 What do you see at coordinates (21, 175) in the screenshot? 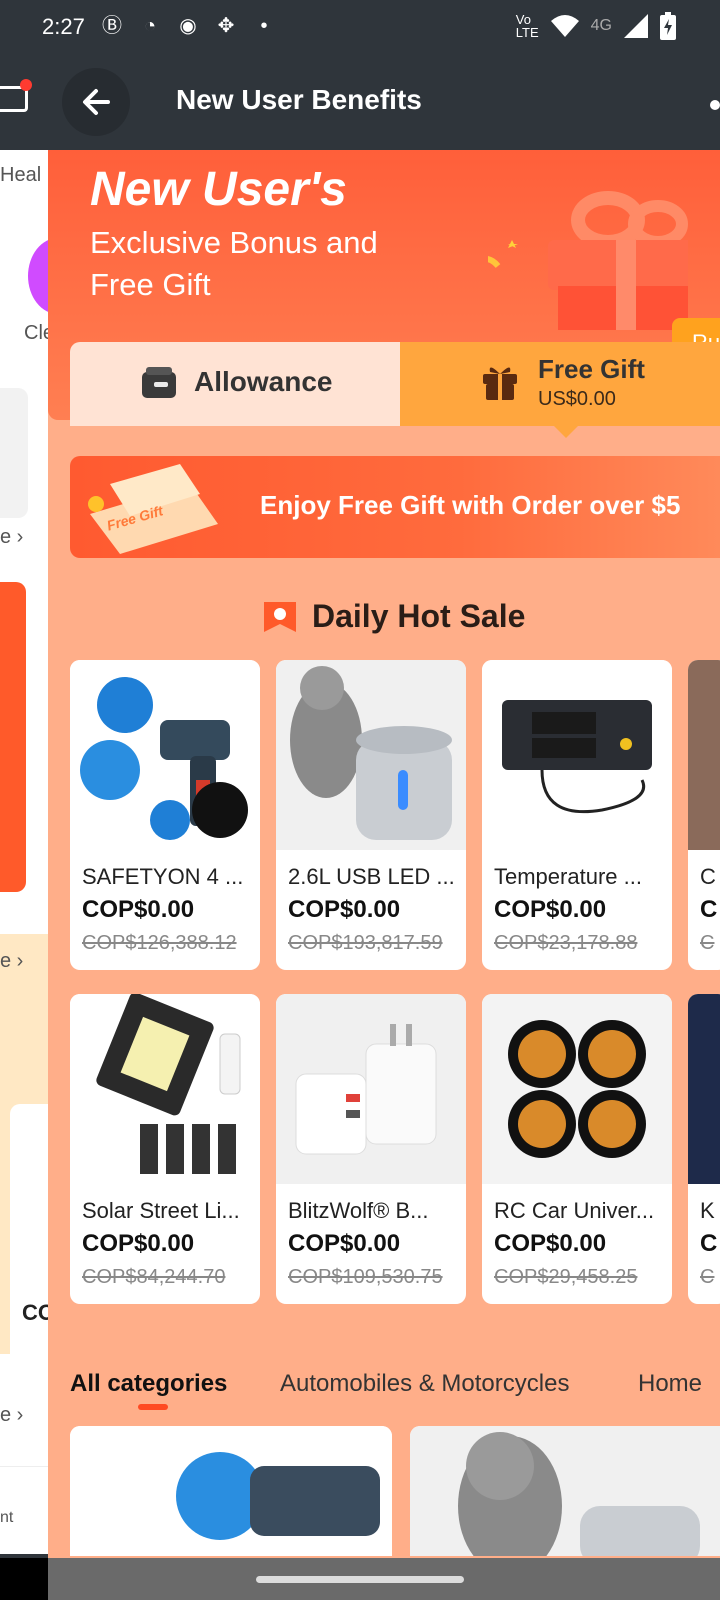
I see `bg-text-heal: Heal` at bounding box center [21, 175].